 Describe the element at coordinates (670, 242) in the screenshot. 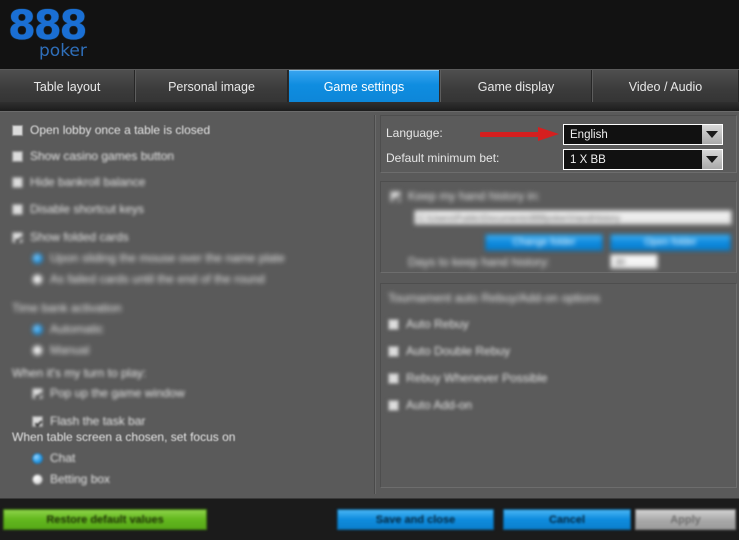

I see `open-folder-button: Open folder` at that location.